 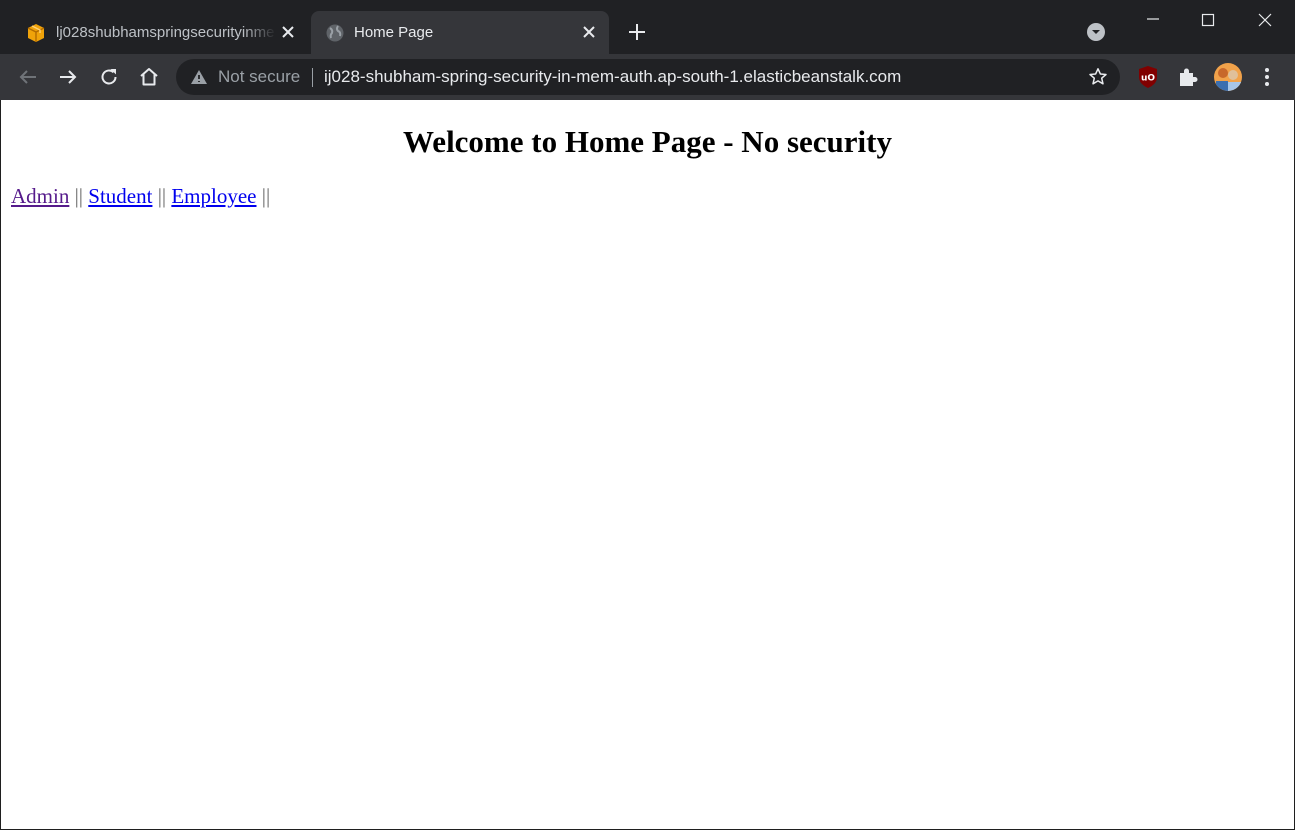 What do you see at coordinates (460, 32) in the screenshot?
I see `tab-home-page: Home Page` at bounding box center [460, 32].